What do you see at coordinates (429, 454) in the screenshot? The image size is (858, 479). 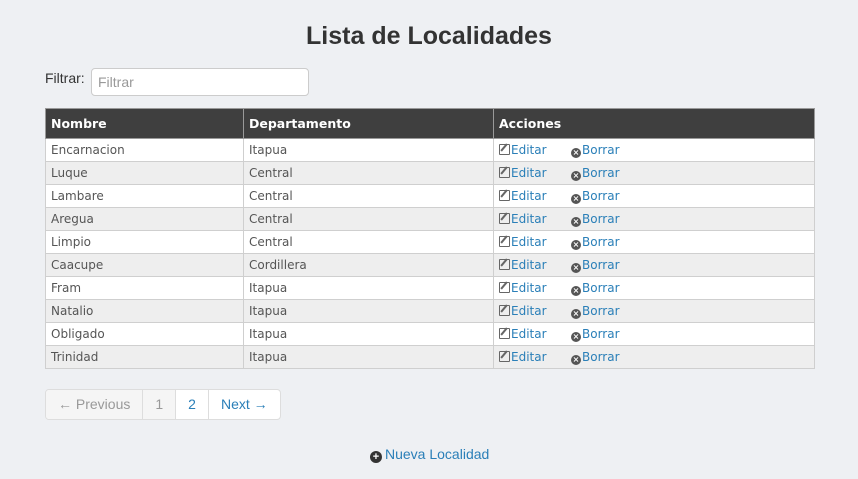 I see `new-localidad-link: + Nueva Localidad` at bounding box center [429, 454].